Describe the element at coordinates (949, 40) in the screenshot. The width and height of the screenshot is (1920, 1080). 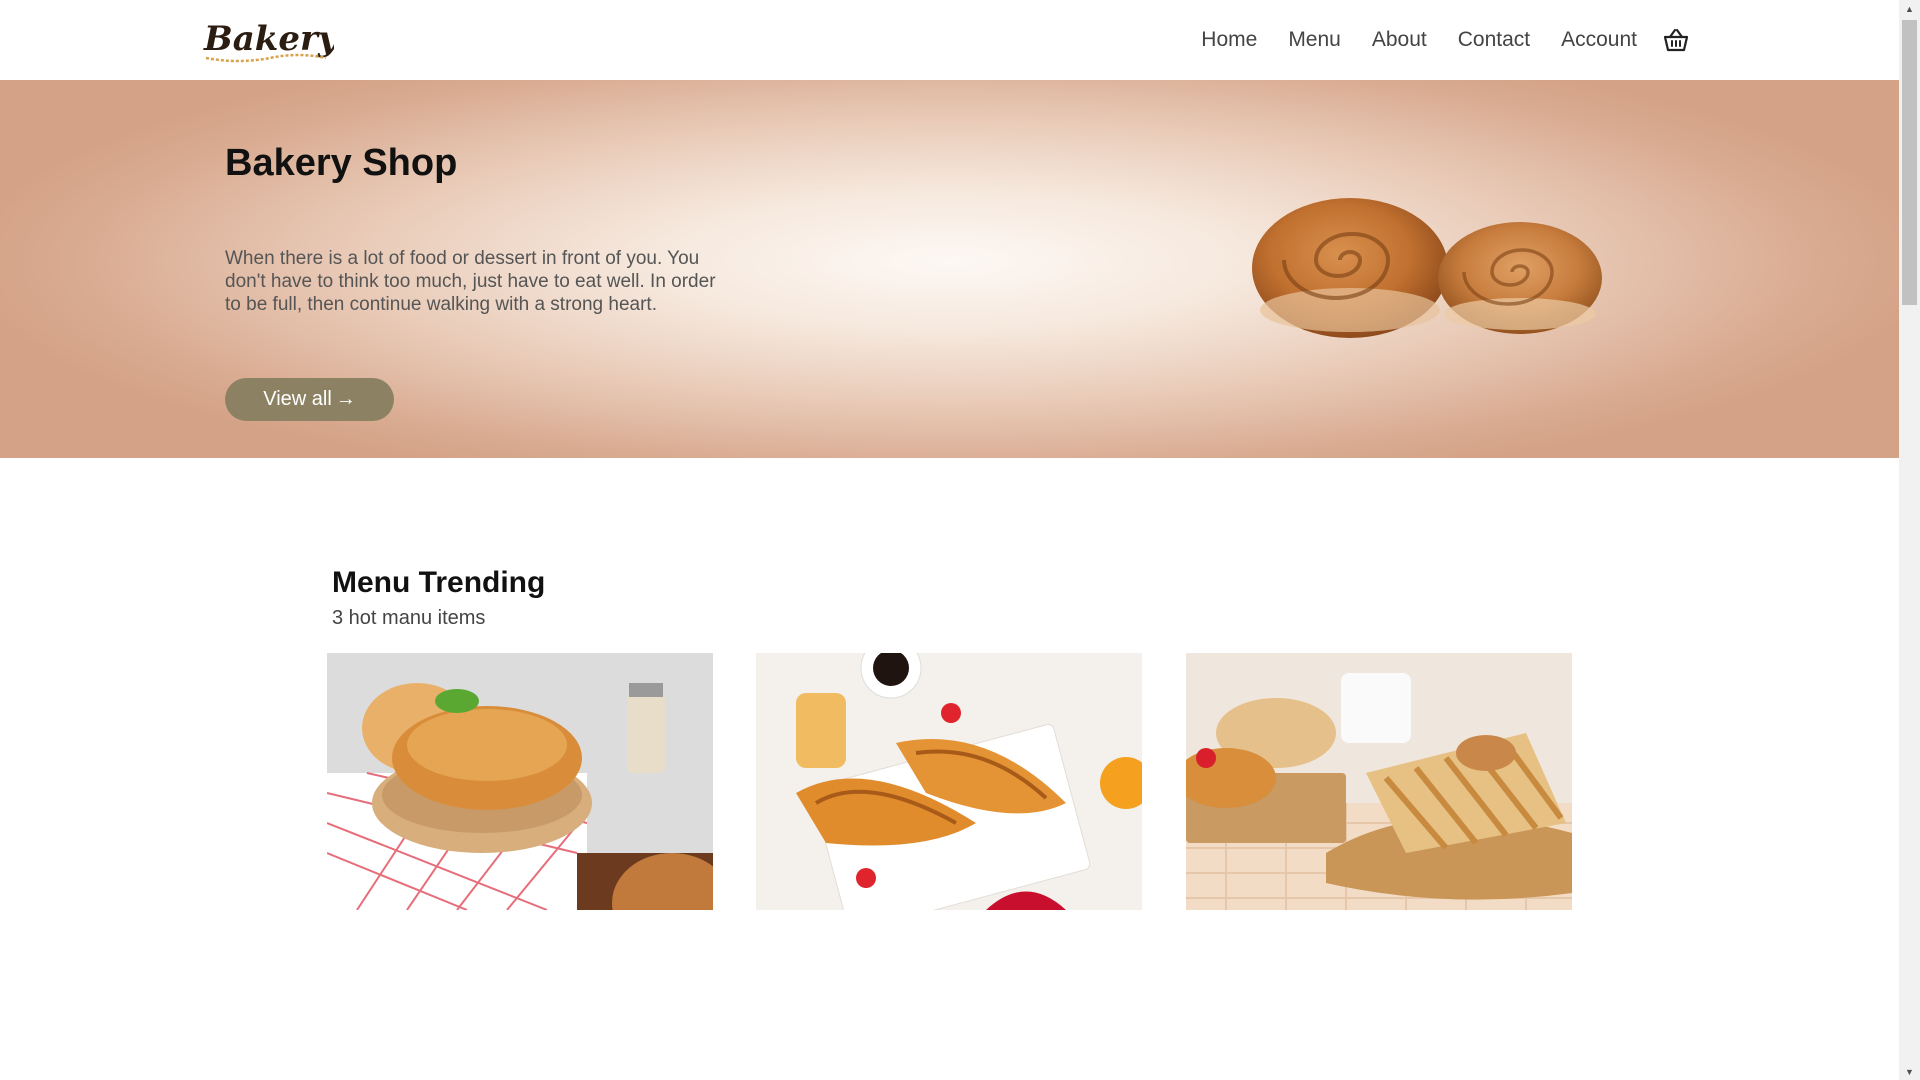
I see `site-header: Bakery Home Menu About Contact Account` at that location.